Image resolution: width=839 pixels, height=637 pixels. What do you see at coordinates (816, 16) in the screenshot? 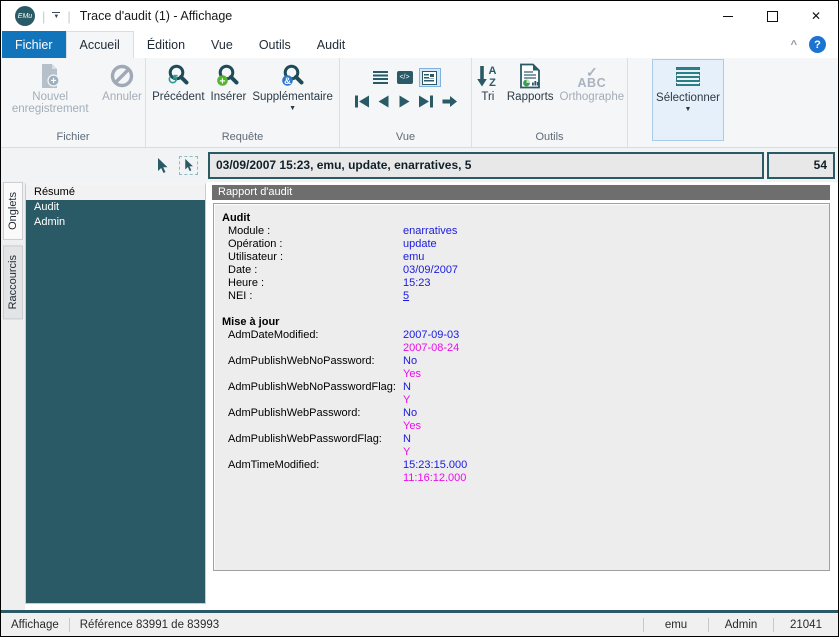
I see `close-button: ✕` at bounding box center [816, 16].